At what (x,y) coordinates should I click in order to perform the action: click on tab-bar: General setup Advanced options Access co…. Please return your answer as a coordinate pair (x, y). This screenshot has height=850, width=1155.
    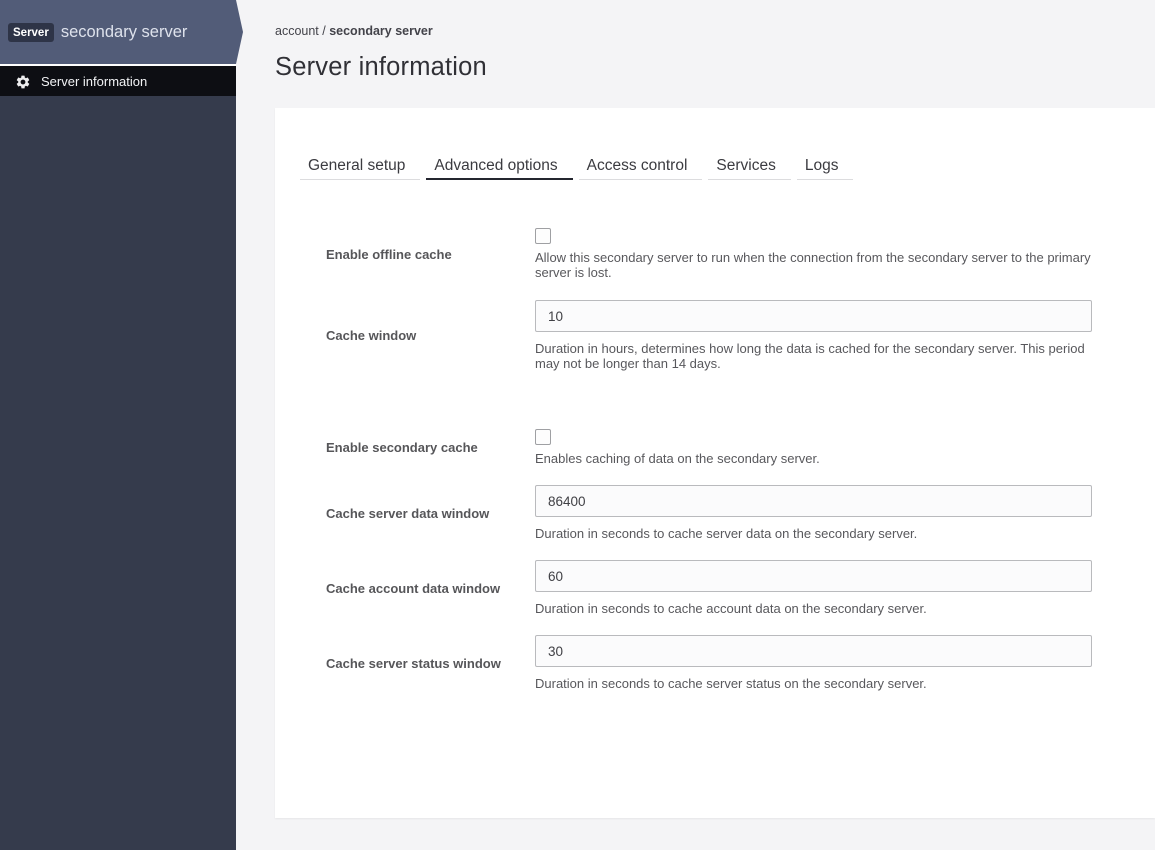
    Looking at the image, I should click on (727, 169).